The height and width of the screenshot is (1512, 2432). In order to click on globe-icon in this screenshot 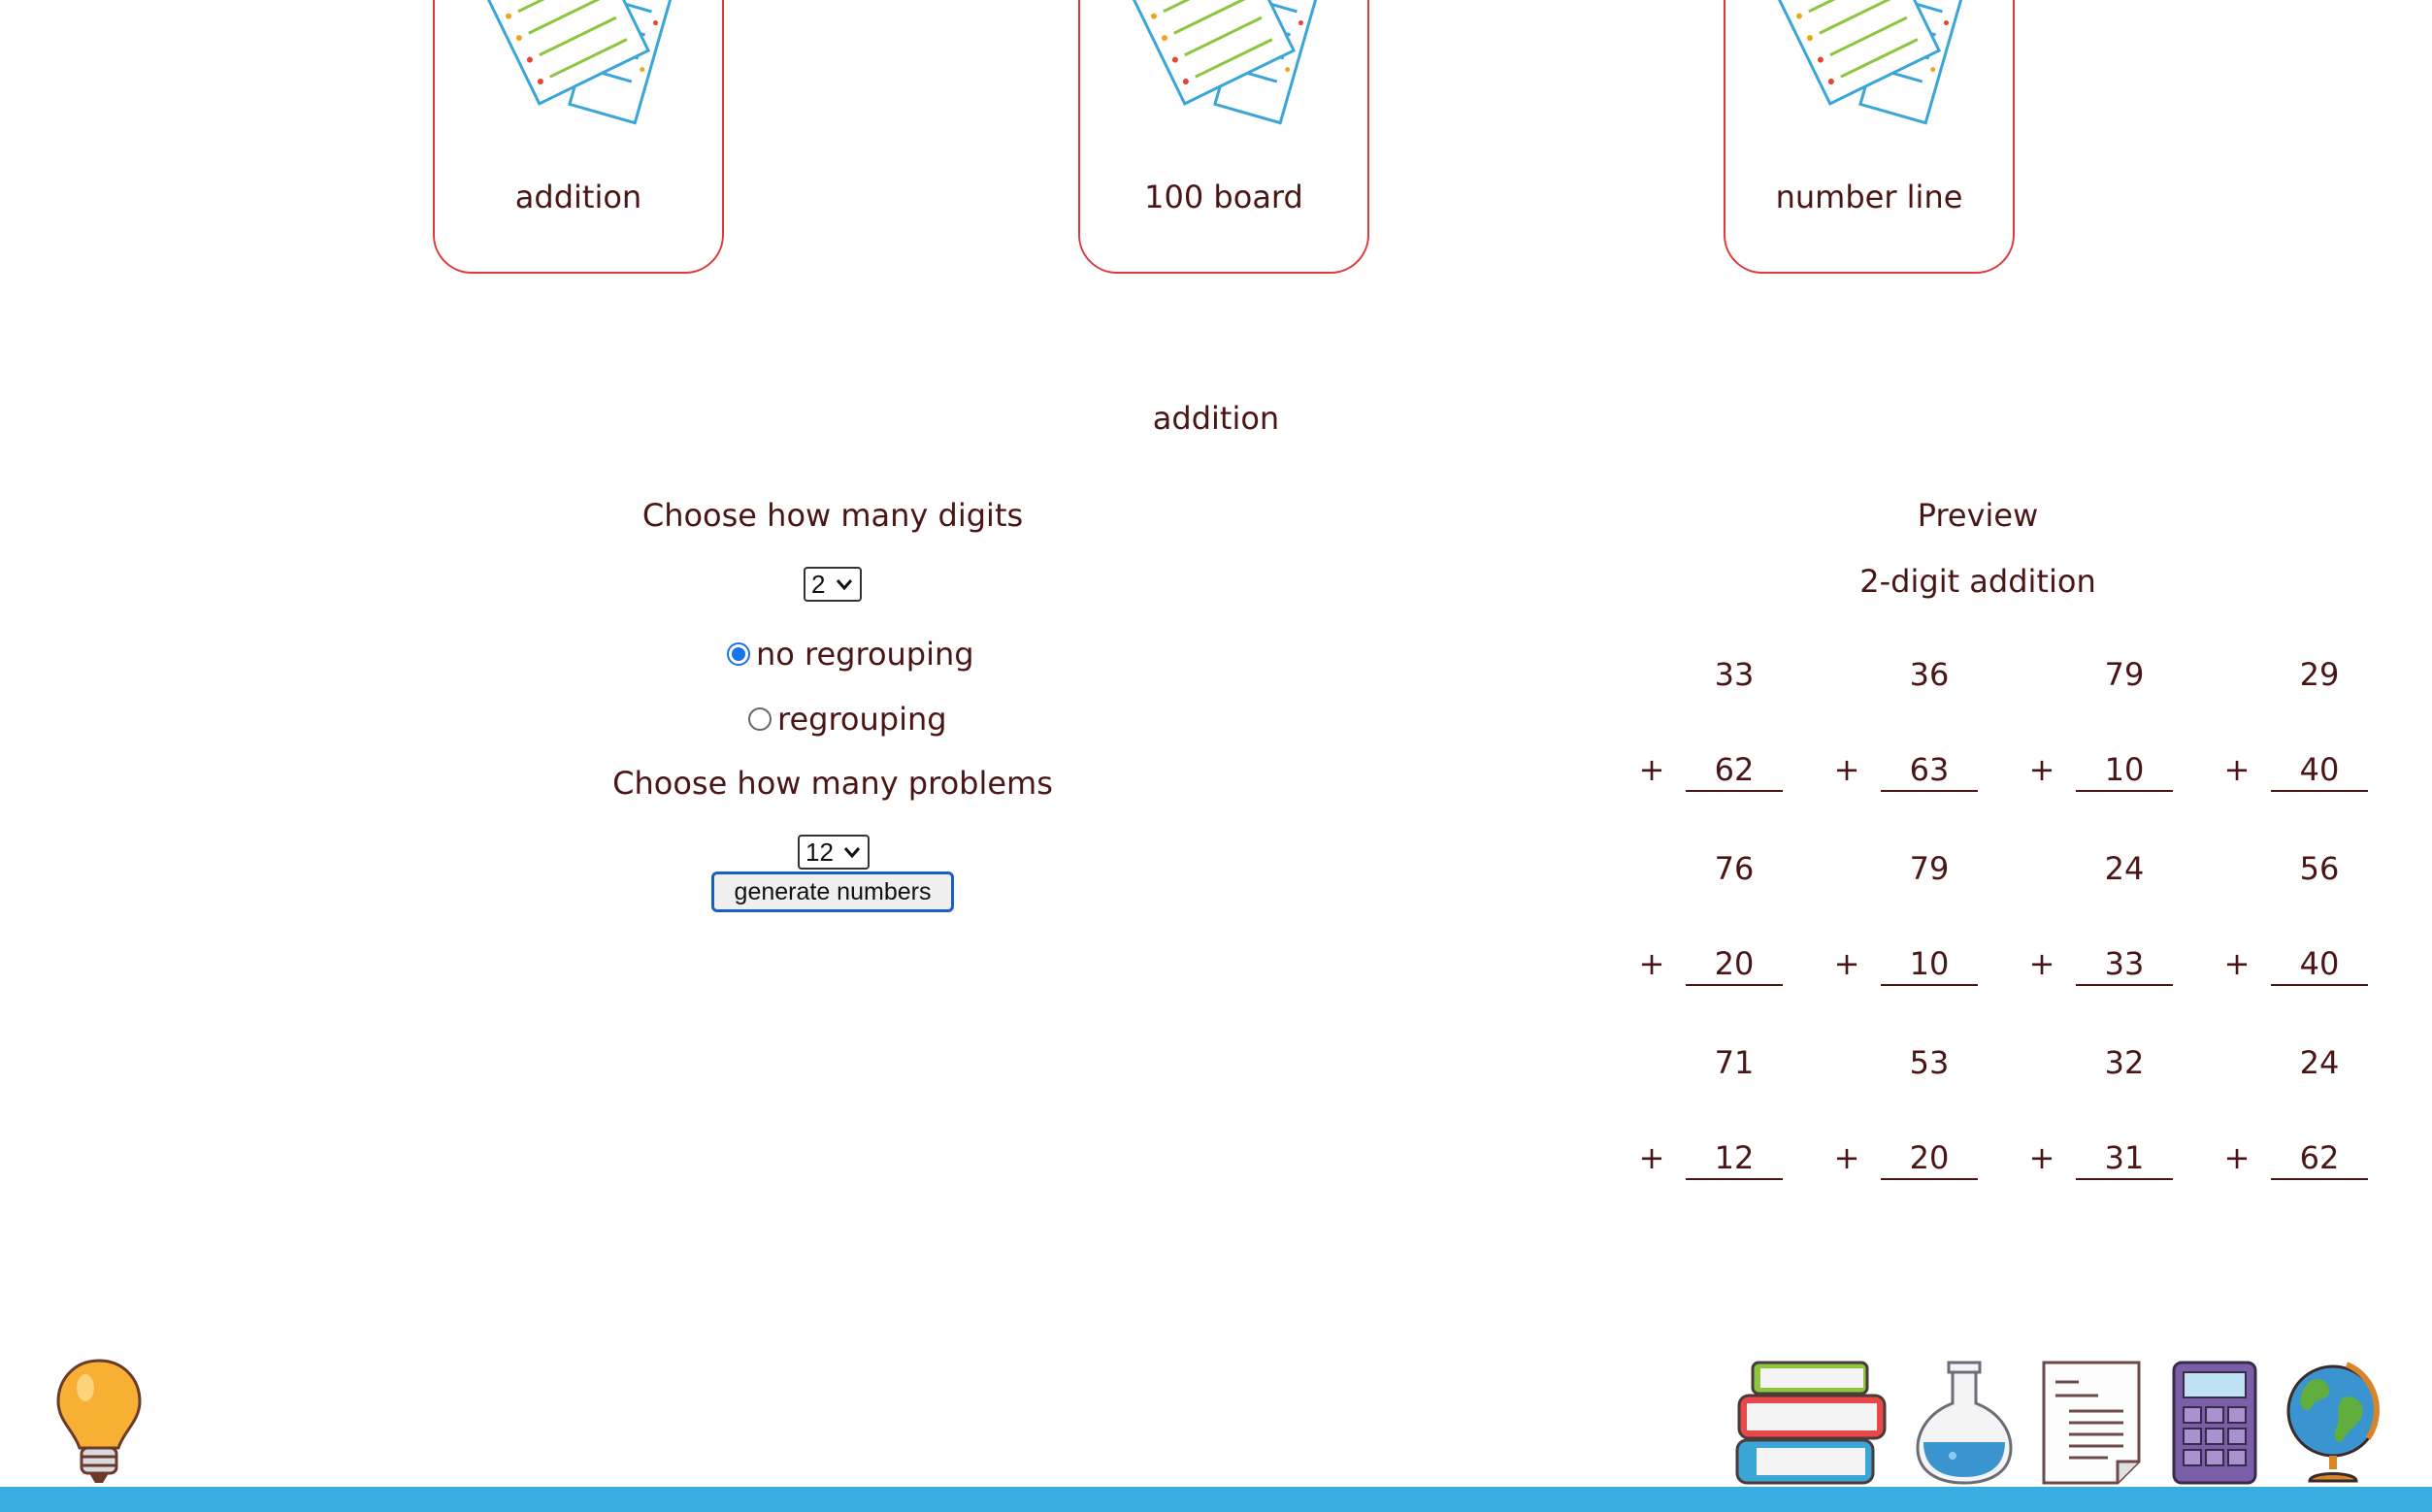, I will do `click(2333, 1422)`.